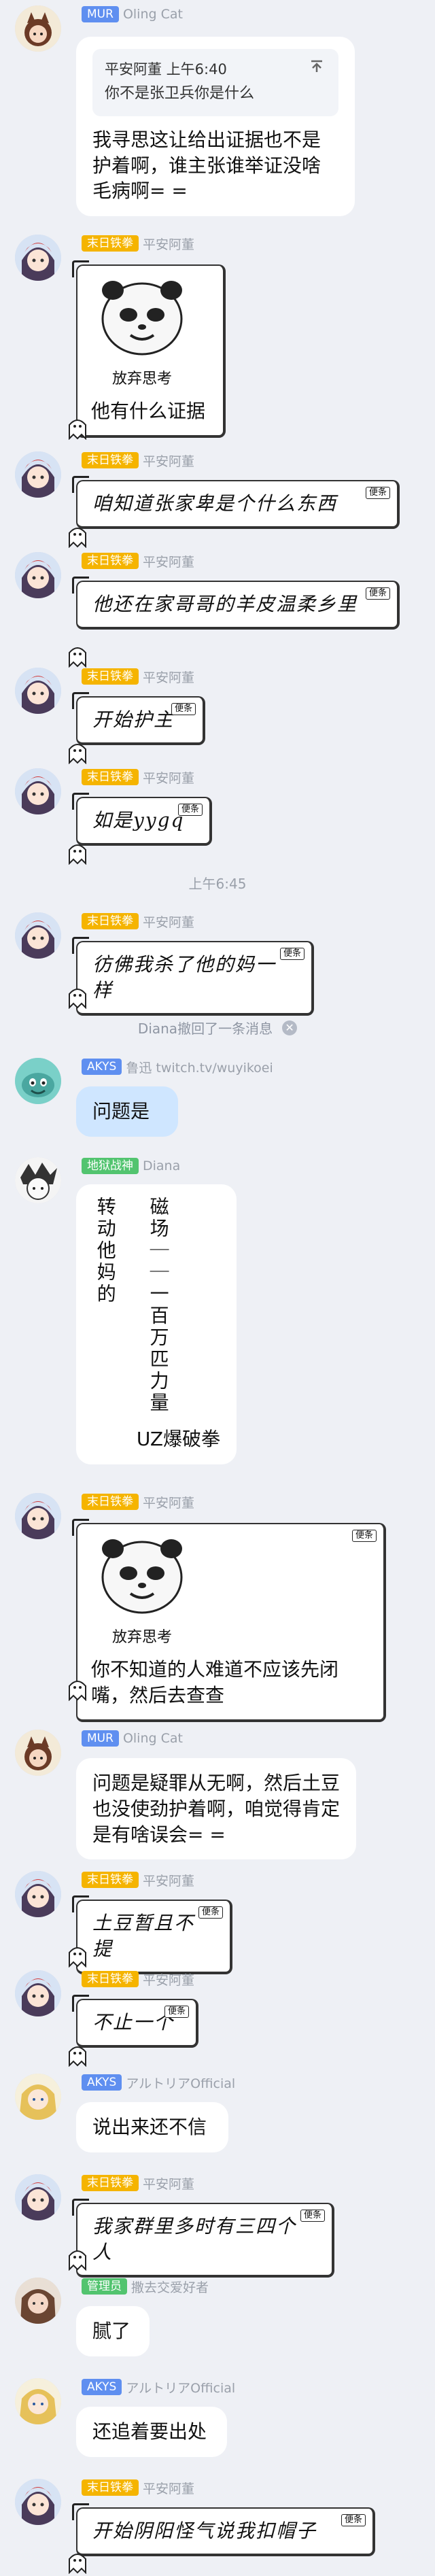 The height and width of the screenshot is (2576, 435). I want to click on message-bubble: 问题是, so click(127, 1111).